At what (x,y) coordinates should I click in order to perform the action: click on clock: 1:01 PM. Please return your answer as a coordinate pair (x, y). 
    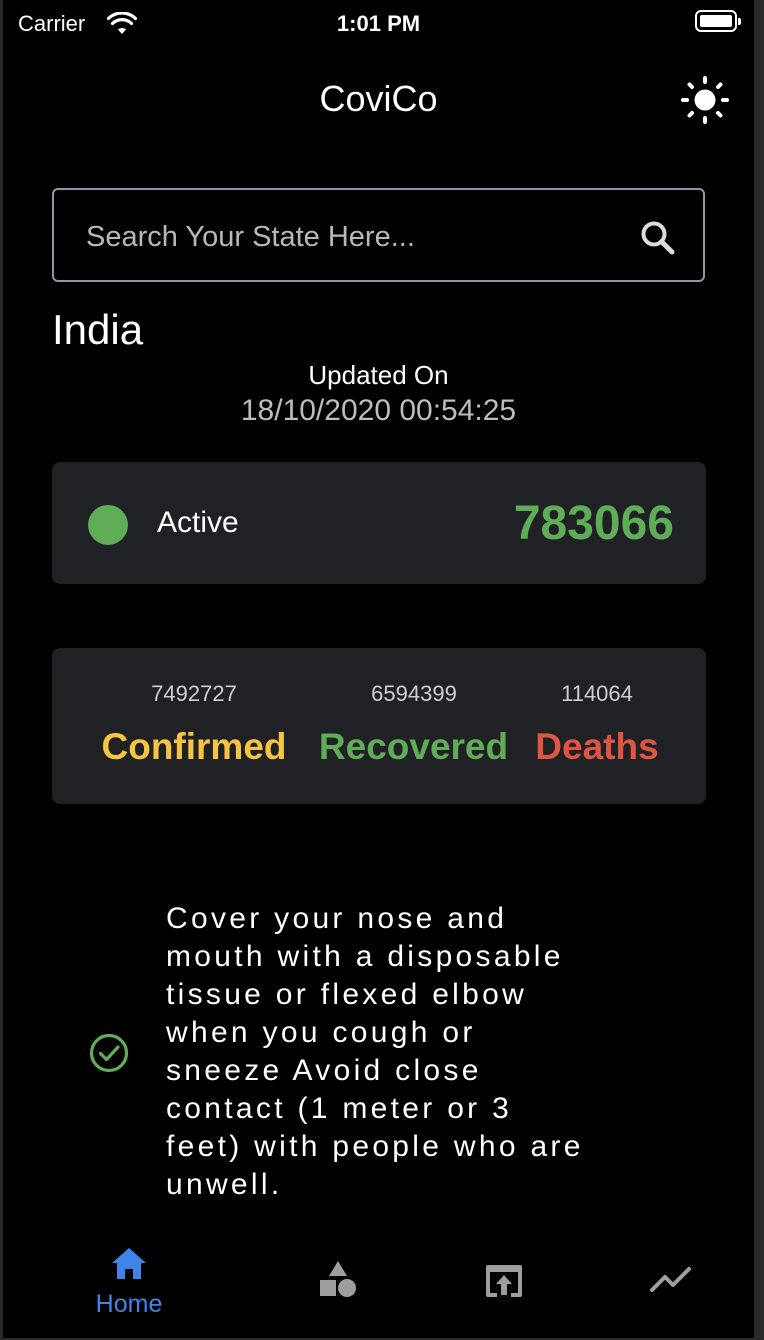
    Looking at the image, I should click on (378, 23).